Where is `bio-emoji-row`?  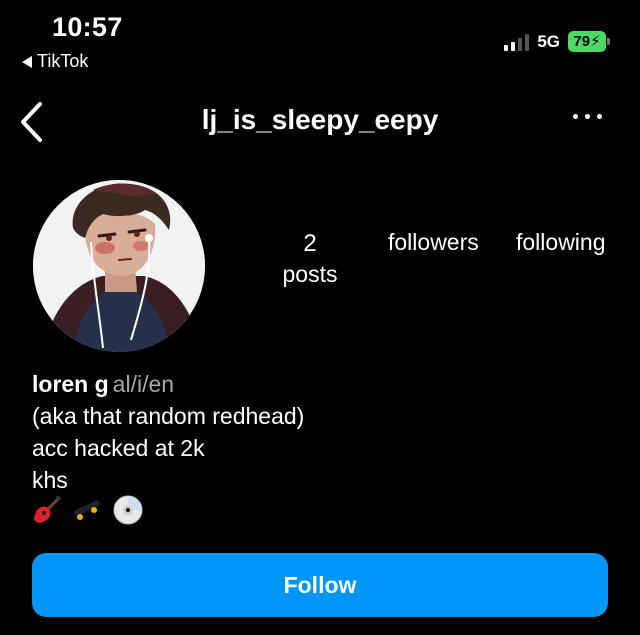 bio-emoji-row is located at coordinates (88, 510).